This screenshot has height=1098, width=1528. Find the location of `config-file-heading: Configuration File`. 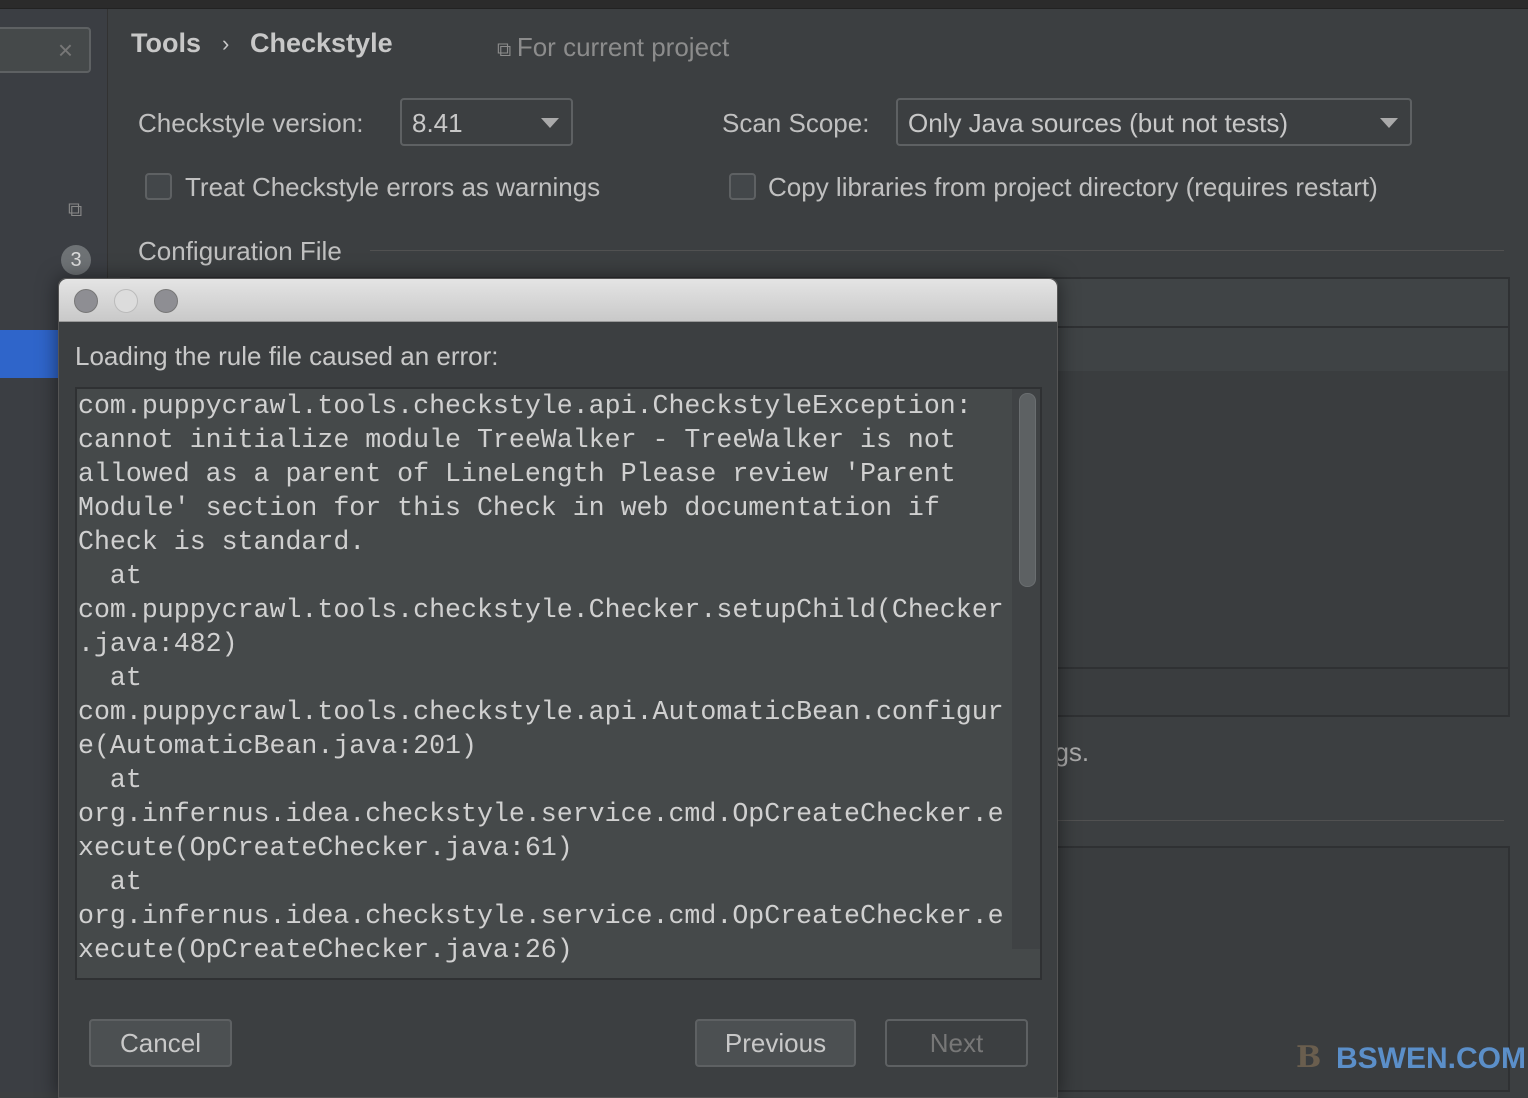

config-file-heading: Configuration File is located at coordinates (240, 251).